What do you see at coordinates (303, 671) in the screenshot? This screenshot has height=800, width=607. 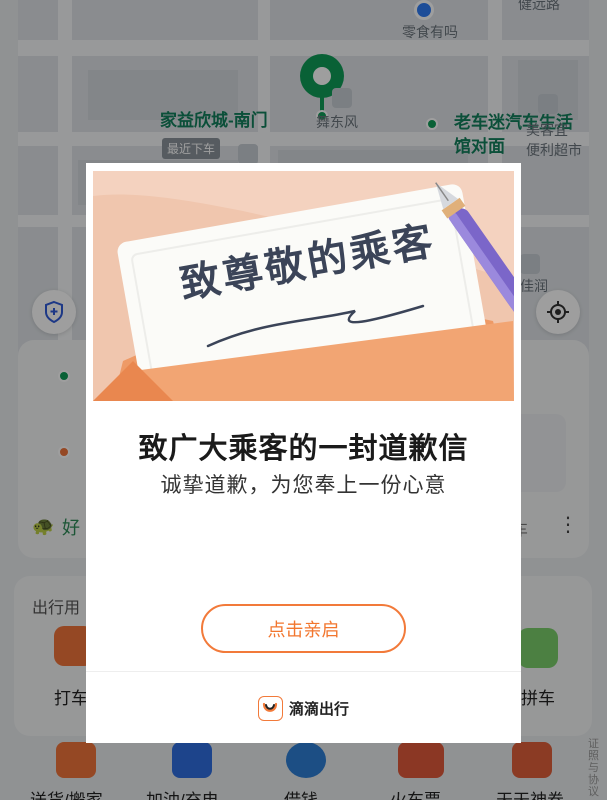 I see `modal-divider` at bounding box center [303, 671].